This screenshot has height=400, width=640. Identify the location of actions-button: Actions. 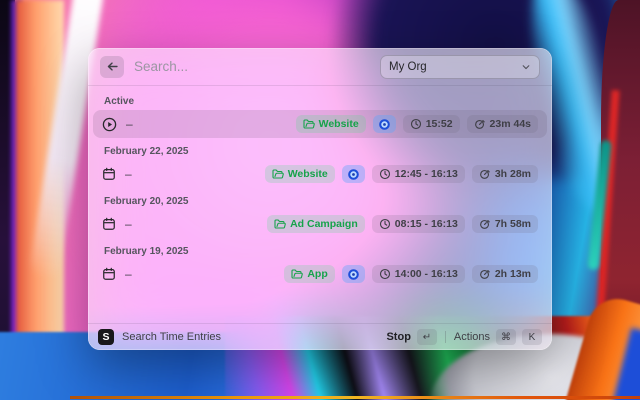
(472, 337).